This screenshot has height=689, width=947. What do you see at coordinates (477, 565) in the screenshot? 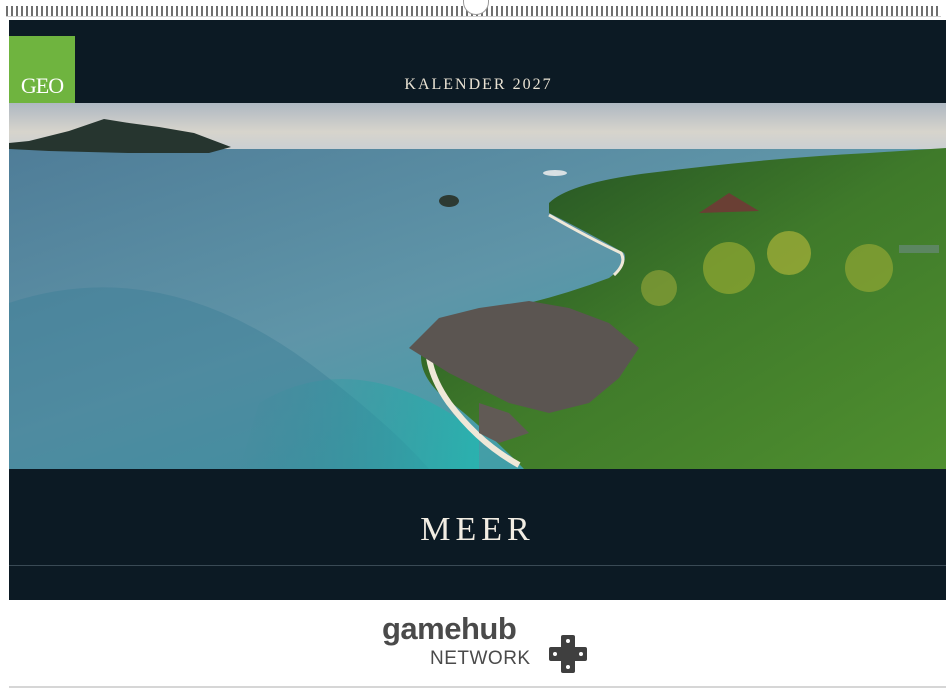
I see `title-divider` at bounding box center [477, 565].